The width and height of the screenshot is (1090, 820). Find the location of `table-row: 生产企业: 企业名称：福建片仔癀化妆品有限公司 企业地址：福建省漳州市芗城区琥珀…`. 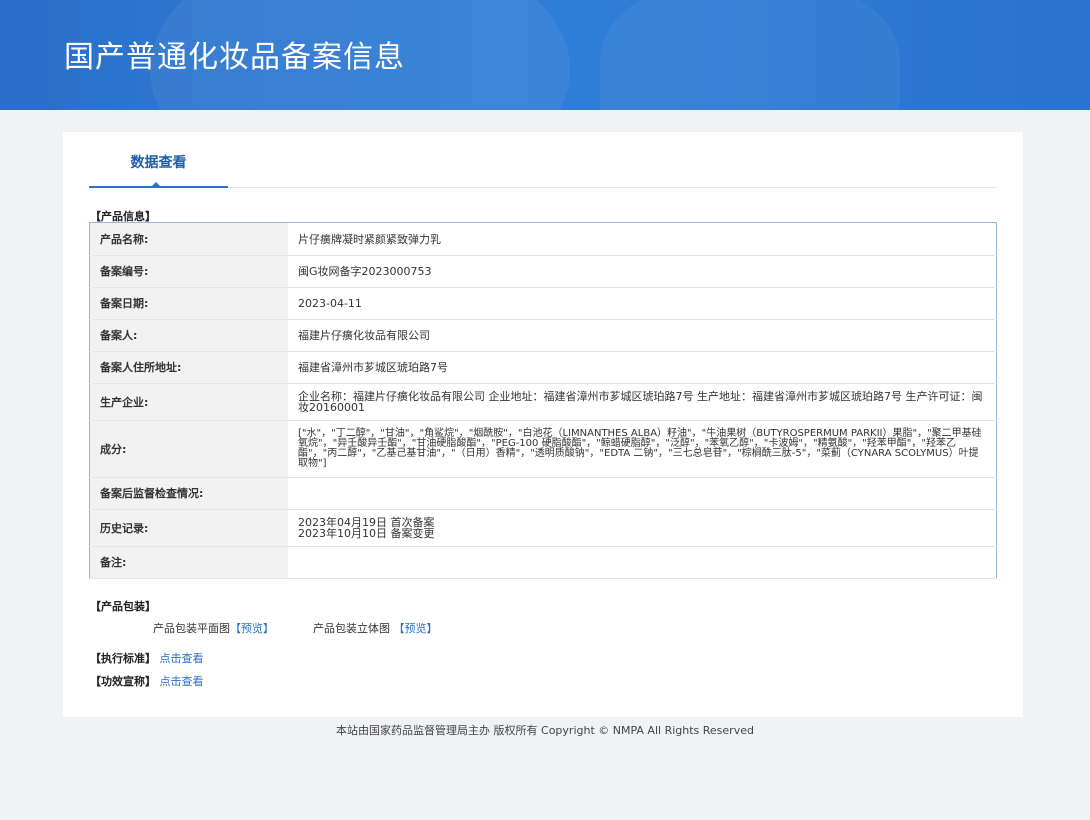

table-row: 生产企业: 企业名称：福建片仔癀化妆品有限公司 企业地址：福建省漳州市芗城区琥珀… is located at coordinates (543, 402).